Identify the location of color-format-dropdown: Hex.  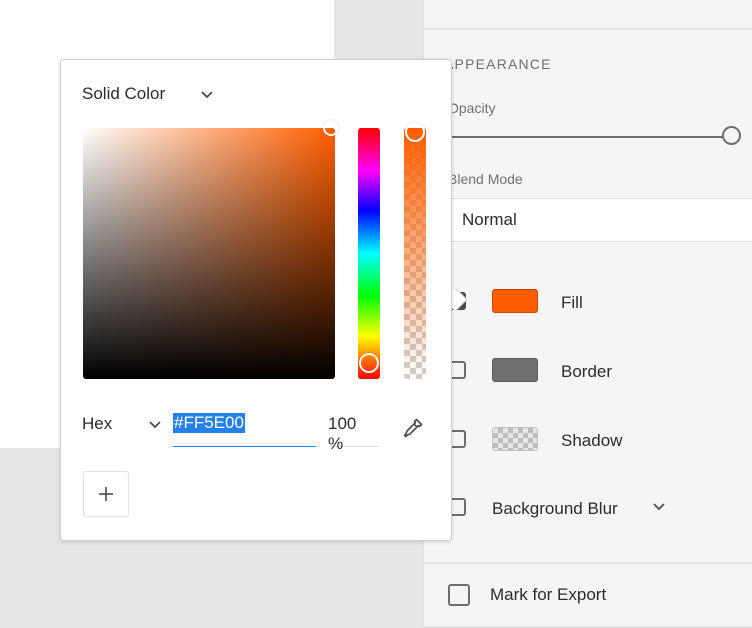
(124, 425).